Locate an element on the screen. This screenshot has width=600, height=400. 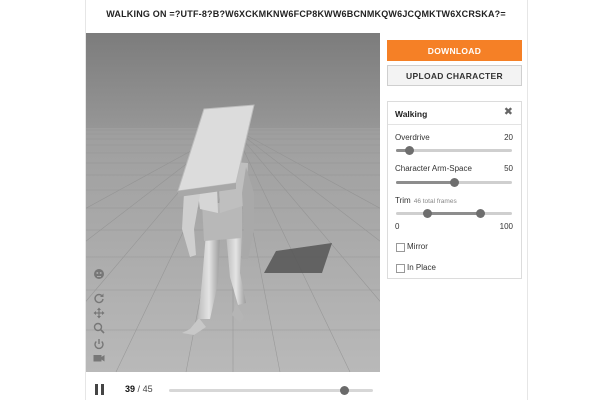
in-place-label: In Place is located at coordinates (421, 267).